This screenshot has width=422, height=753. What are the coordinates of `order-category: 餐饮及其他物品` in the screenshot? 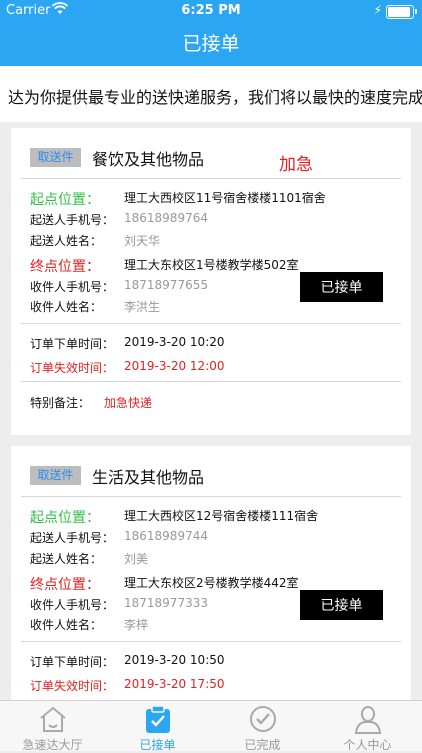 It's located at (148, 159).